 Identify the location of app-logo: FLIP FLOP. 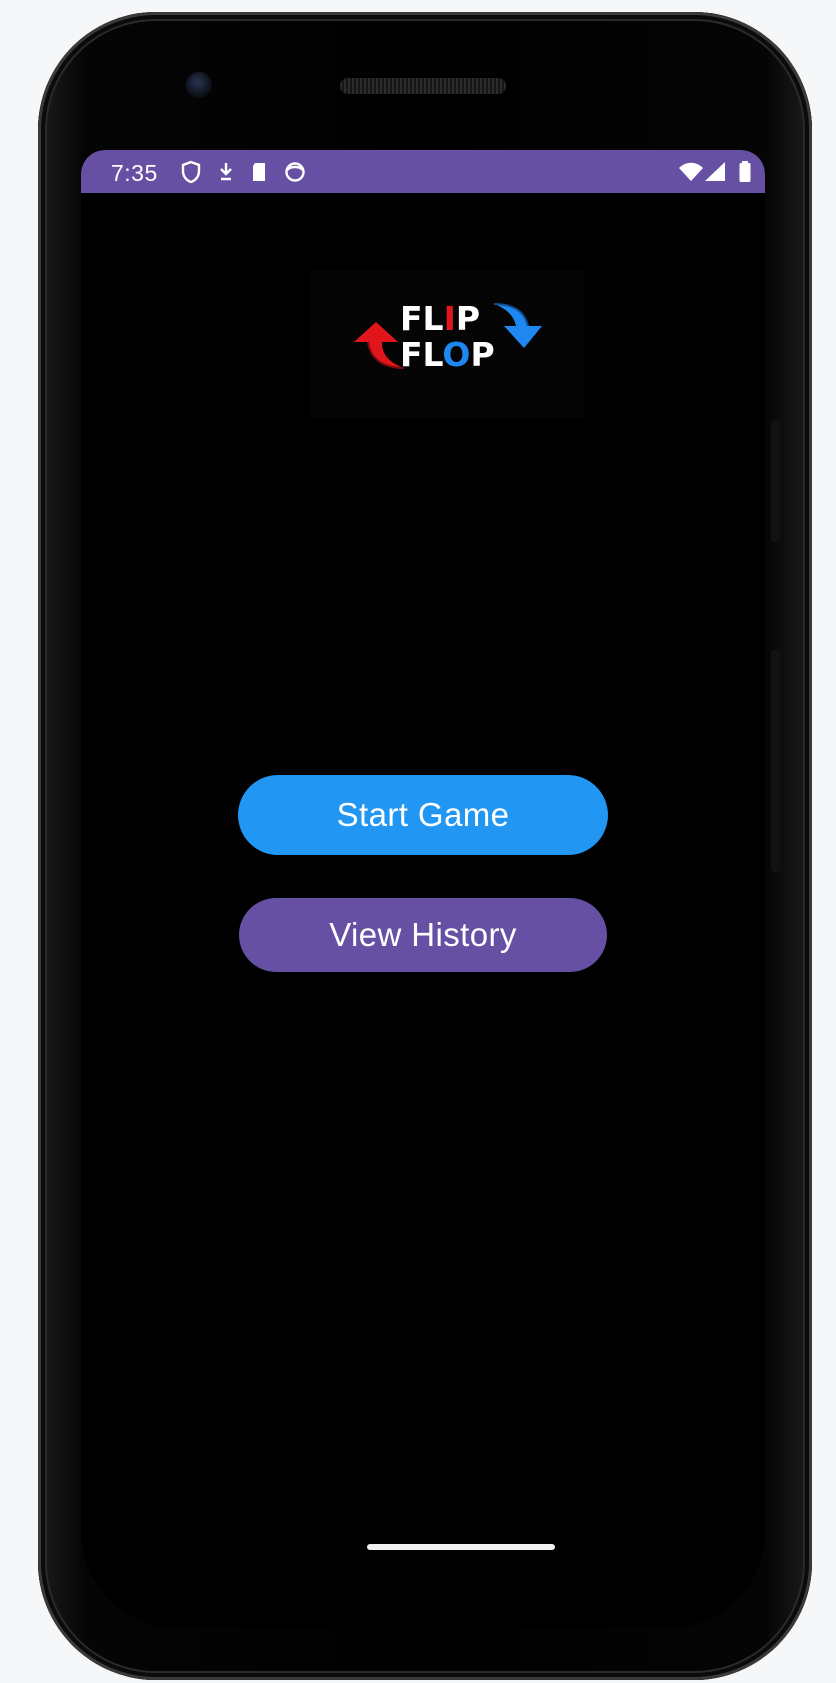
(447, 344).